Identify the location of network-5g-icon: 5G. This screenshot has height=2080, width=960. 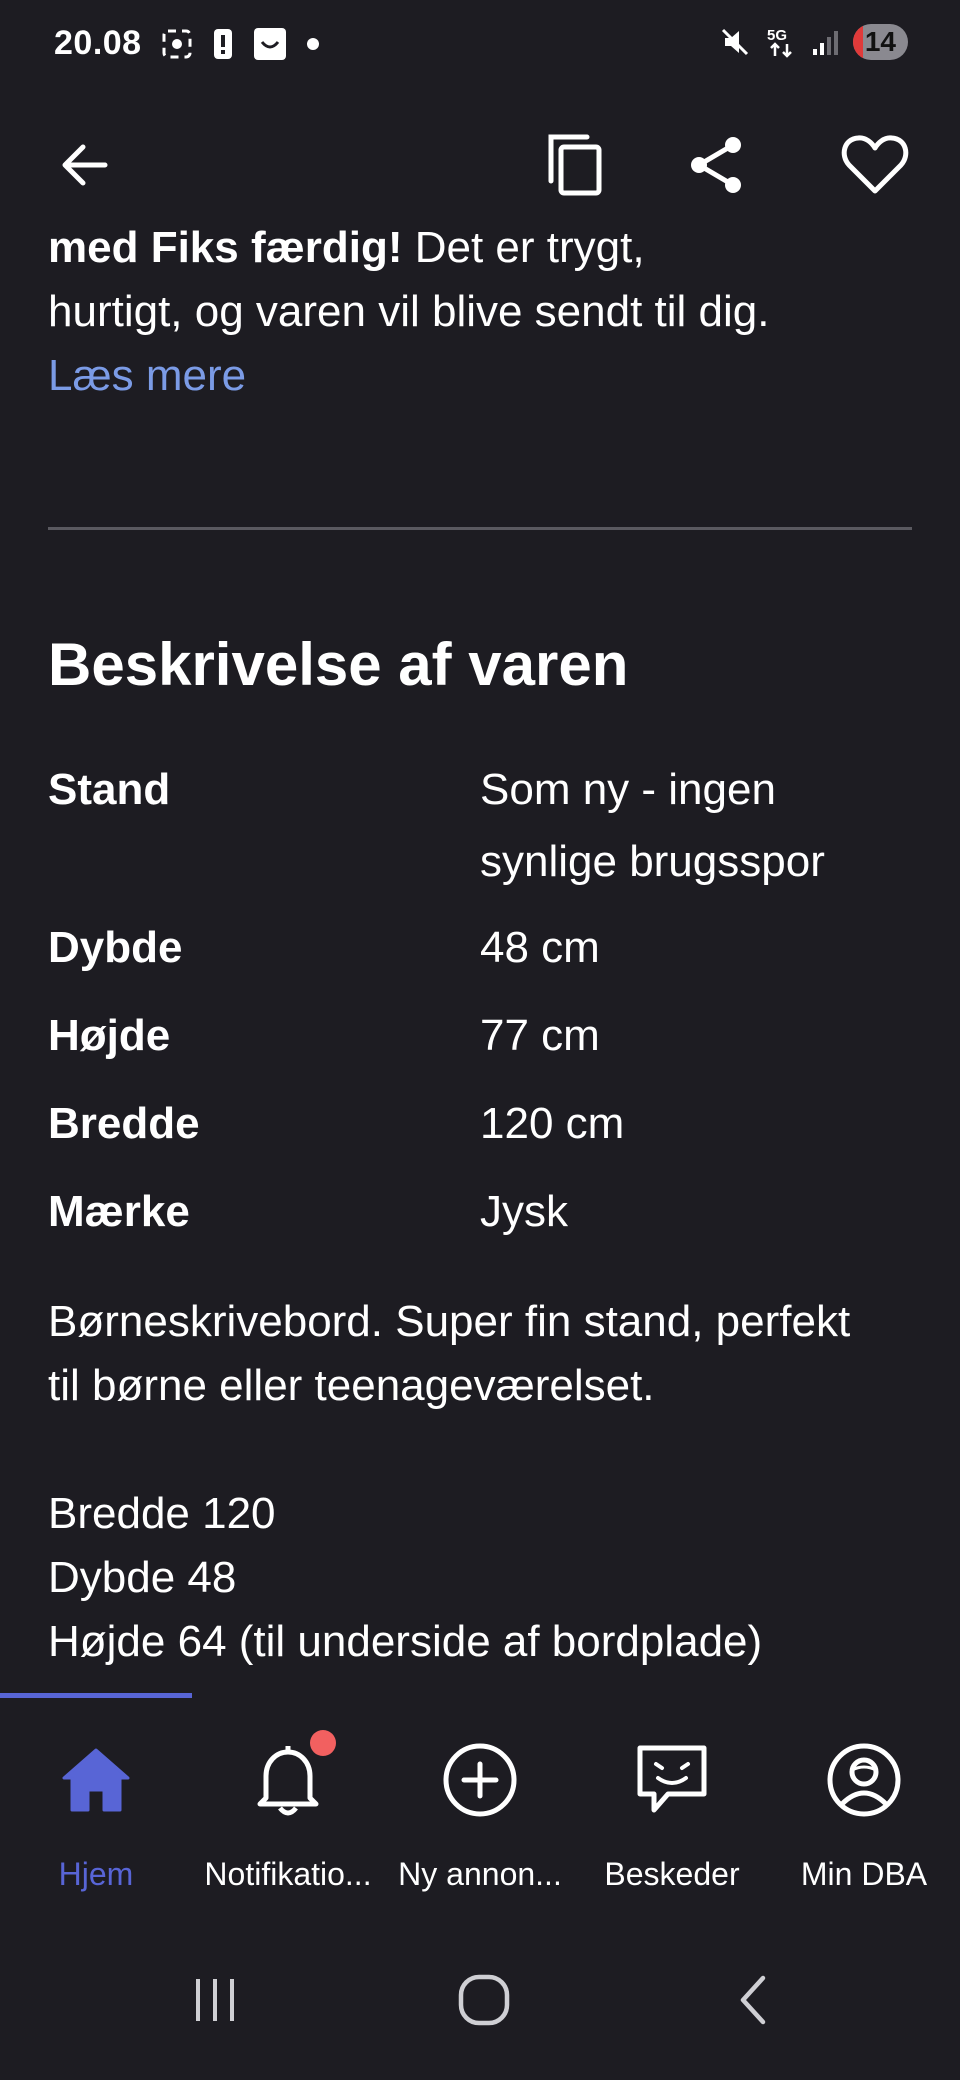
(779, 42).